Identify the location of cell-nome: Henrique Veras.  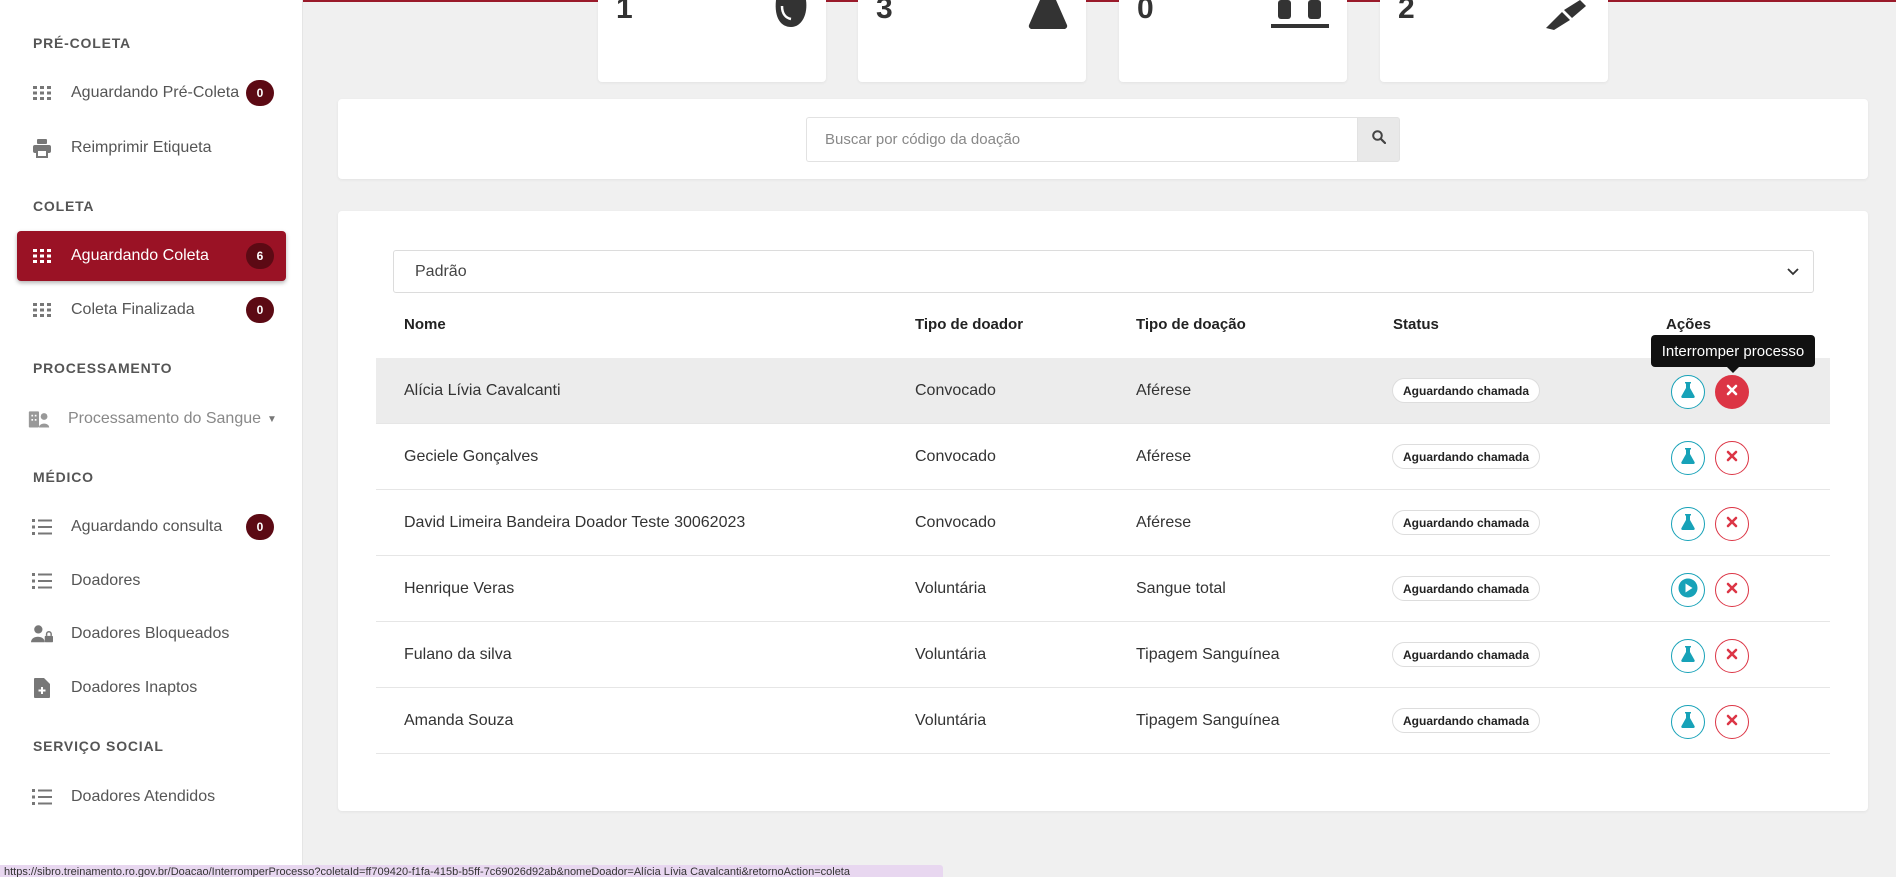
(459, 588).